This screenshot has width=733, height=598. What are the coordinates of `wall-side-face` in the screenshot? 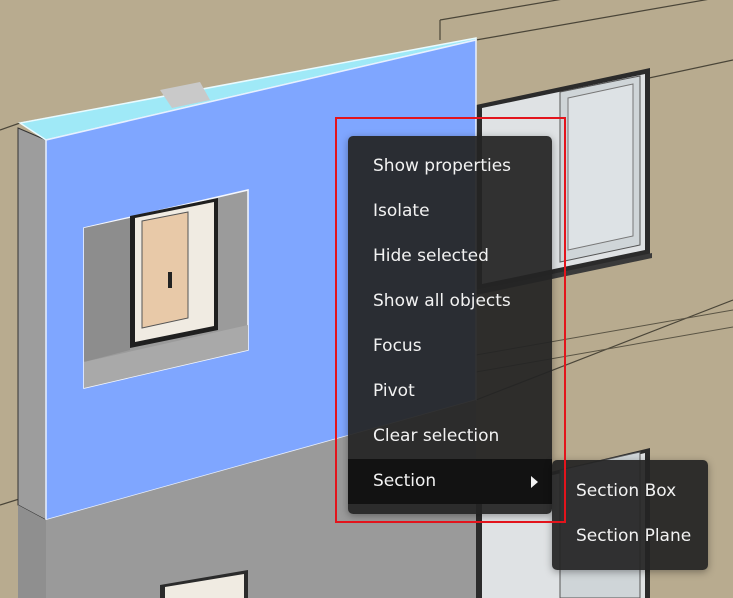 It's located at (32, 324).